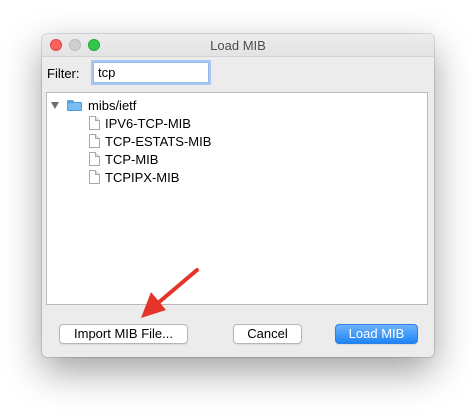 Image resolution: width=474 pixels, height=417 pixels. Describe the element at coordinates (170, 293) in the screenshot. I see `annotation-arrow-icon` at that location.